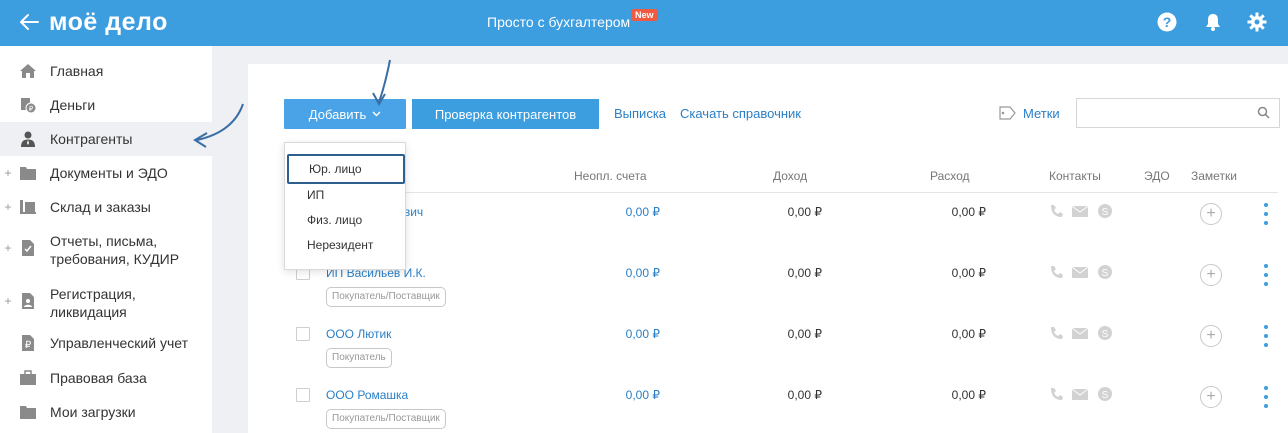 The width and height of the screenshot is (1288, 433). I want to click on sidebar-item-warehouse: + Склад и заказы, so click(106, 207).